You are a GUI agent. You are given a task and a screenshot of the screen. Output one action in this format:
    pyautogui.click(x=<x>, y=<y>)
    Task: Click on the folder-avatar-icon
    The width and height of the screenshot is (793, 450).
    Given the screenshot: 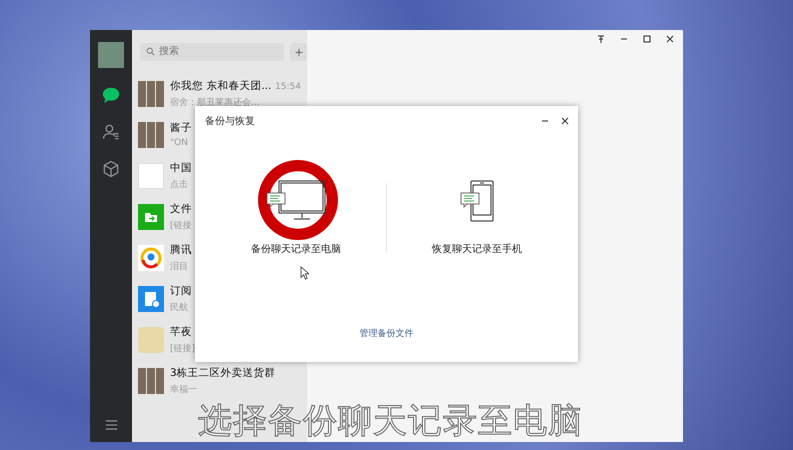 What is the action you would take?
    pyautogui.click(x=151, y=217)
    